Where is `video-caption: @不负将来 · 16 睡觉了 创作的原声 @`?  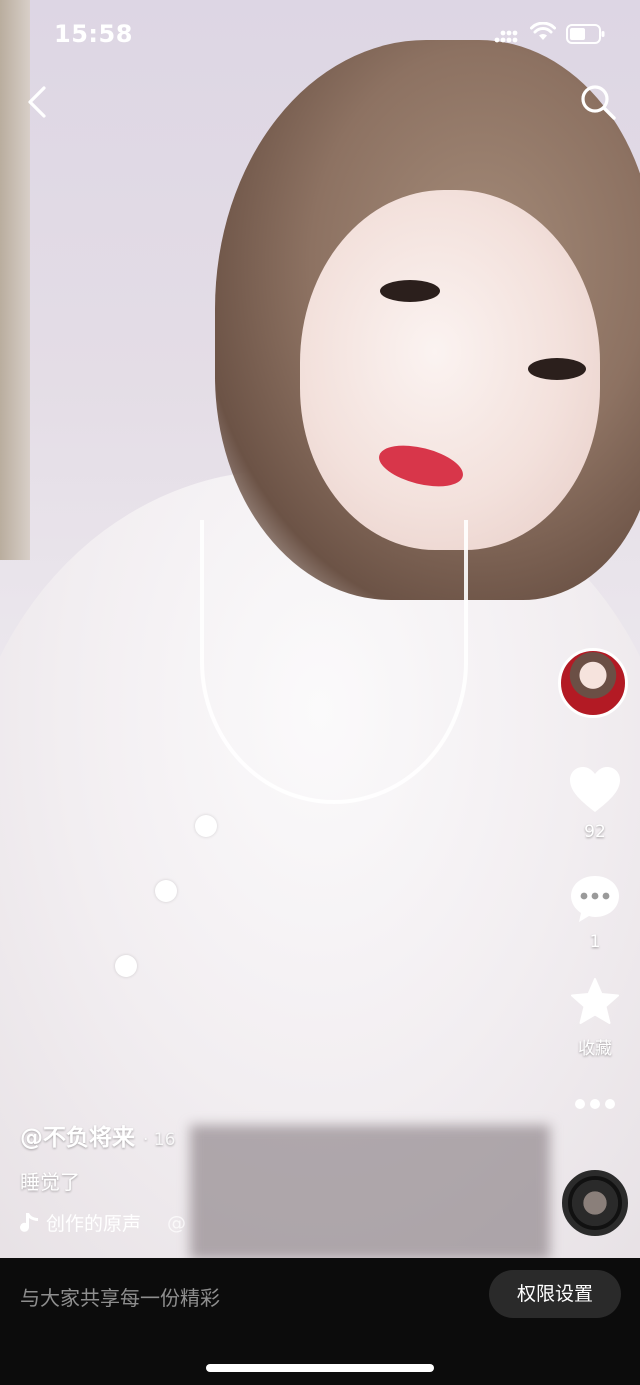
video-caption: @不负将来 · 16 睡觉了 创作的原声 @ is located at coordinates (280, 1177).